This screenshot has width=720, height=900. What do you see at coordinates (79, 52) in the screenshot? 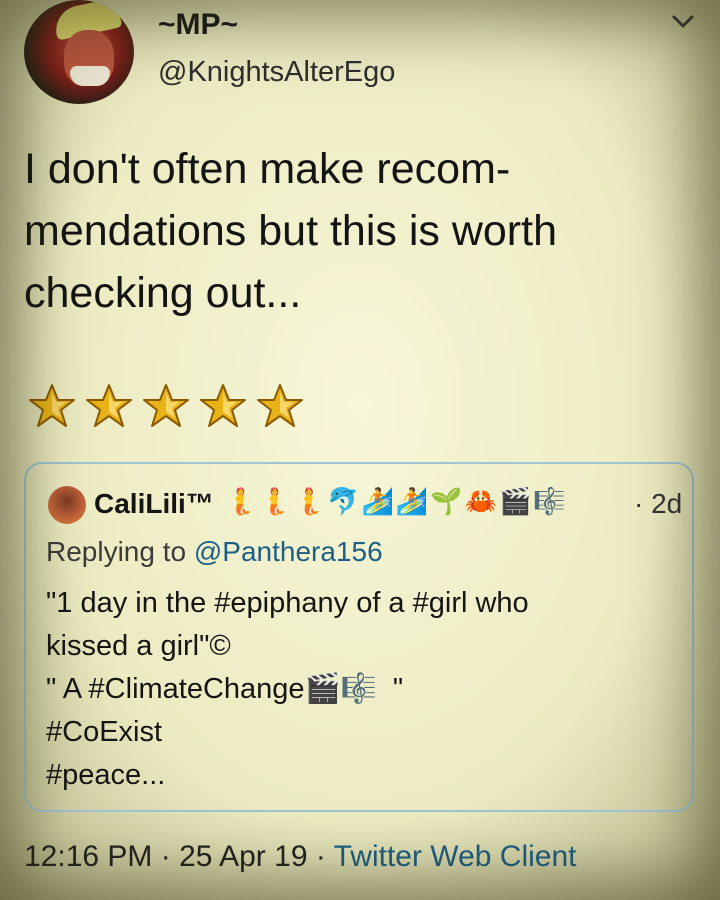
I see `author-avatar` at bounding box center [79, 52].